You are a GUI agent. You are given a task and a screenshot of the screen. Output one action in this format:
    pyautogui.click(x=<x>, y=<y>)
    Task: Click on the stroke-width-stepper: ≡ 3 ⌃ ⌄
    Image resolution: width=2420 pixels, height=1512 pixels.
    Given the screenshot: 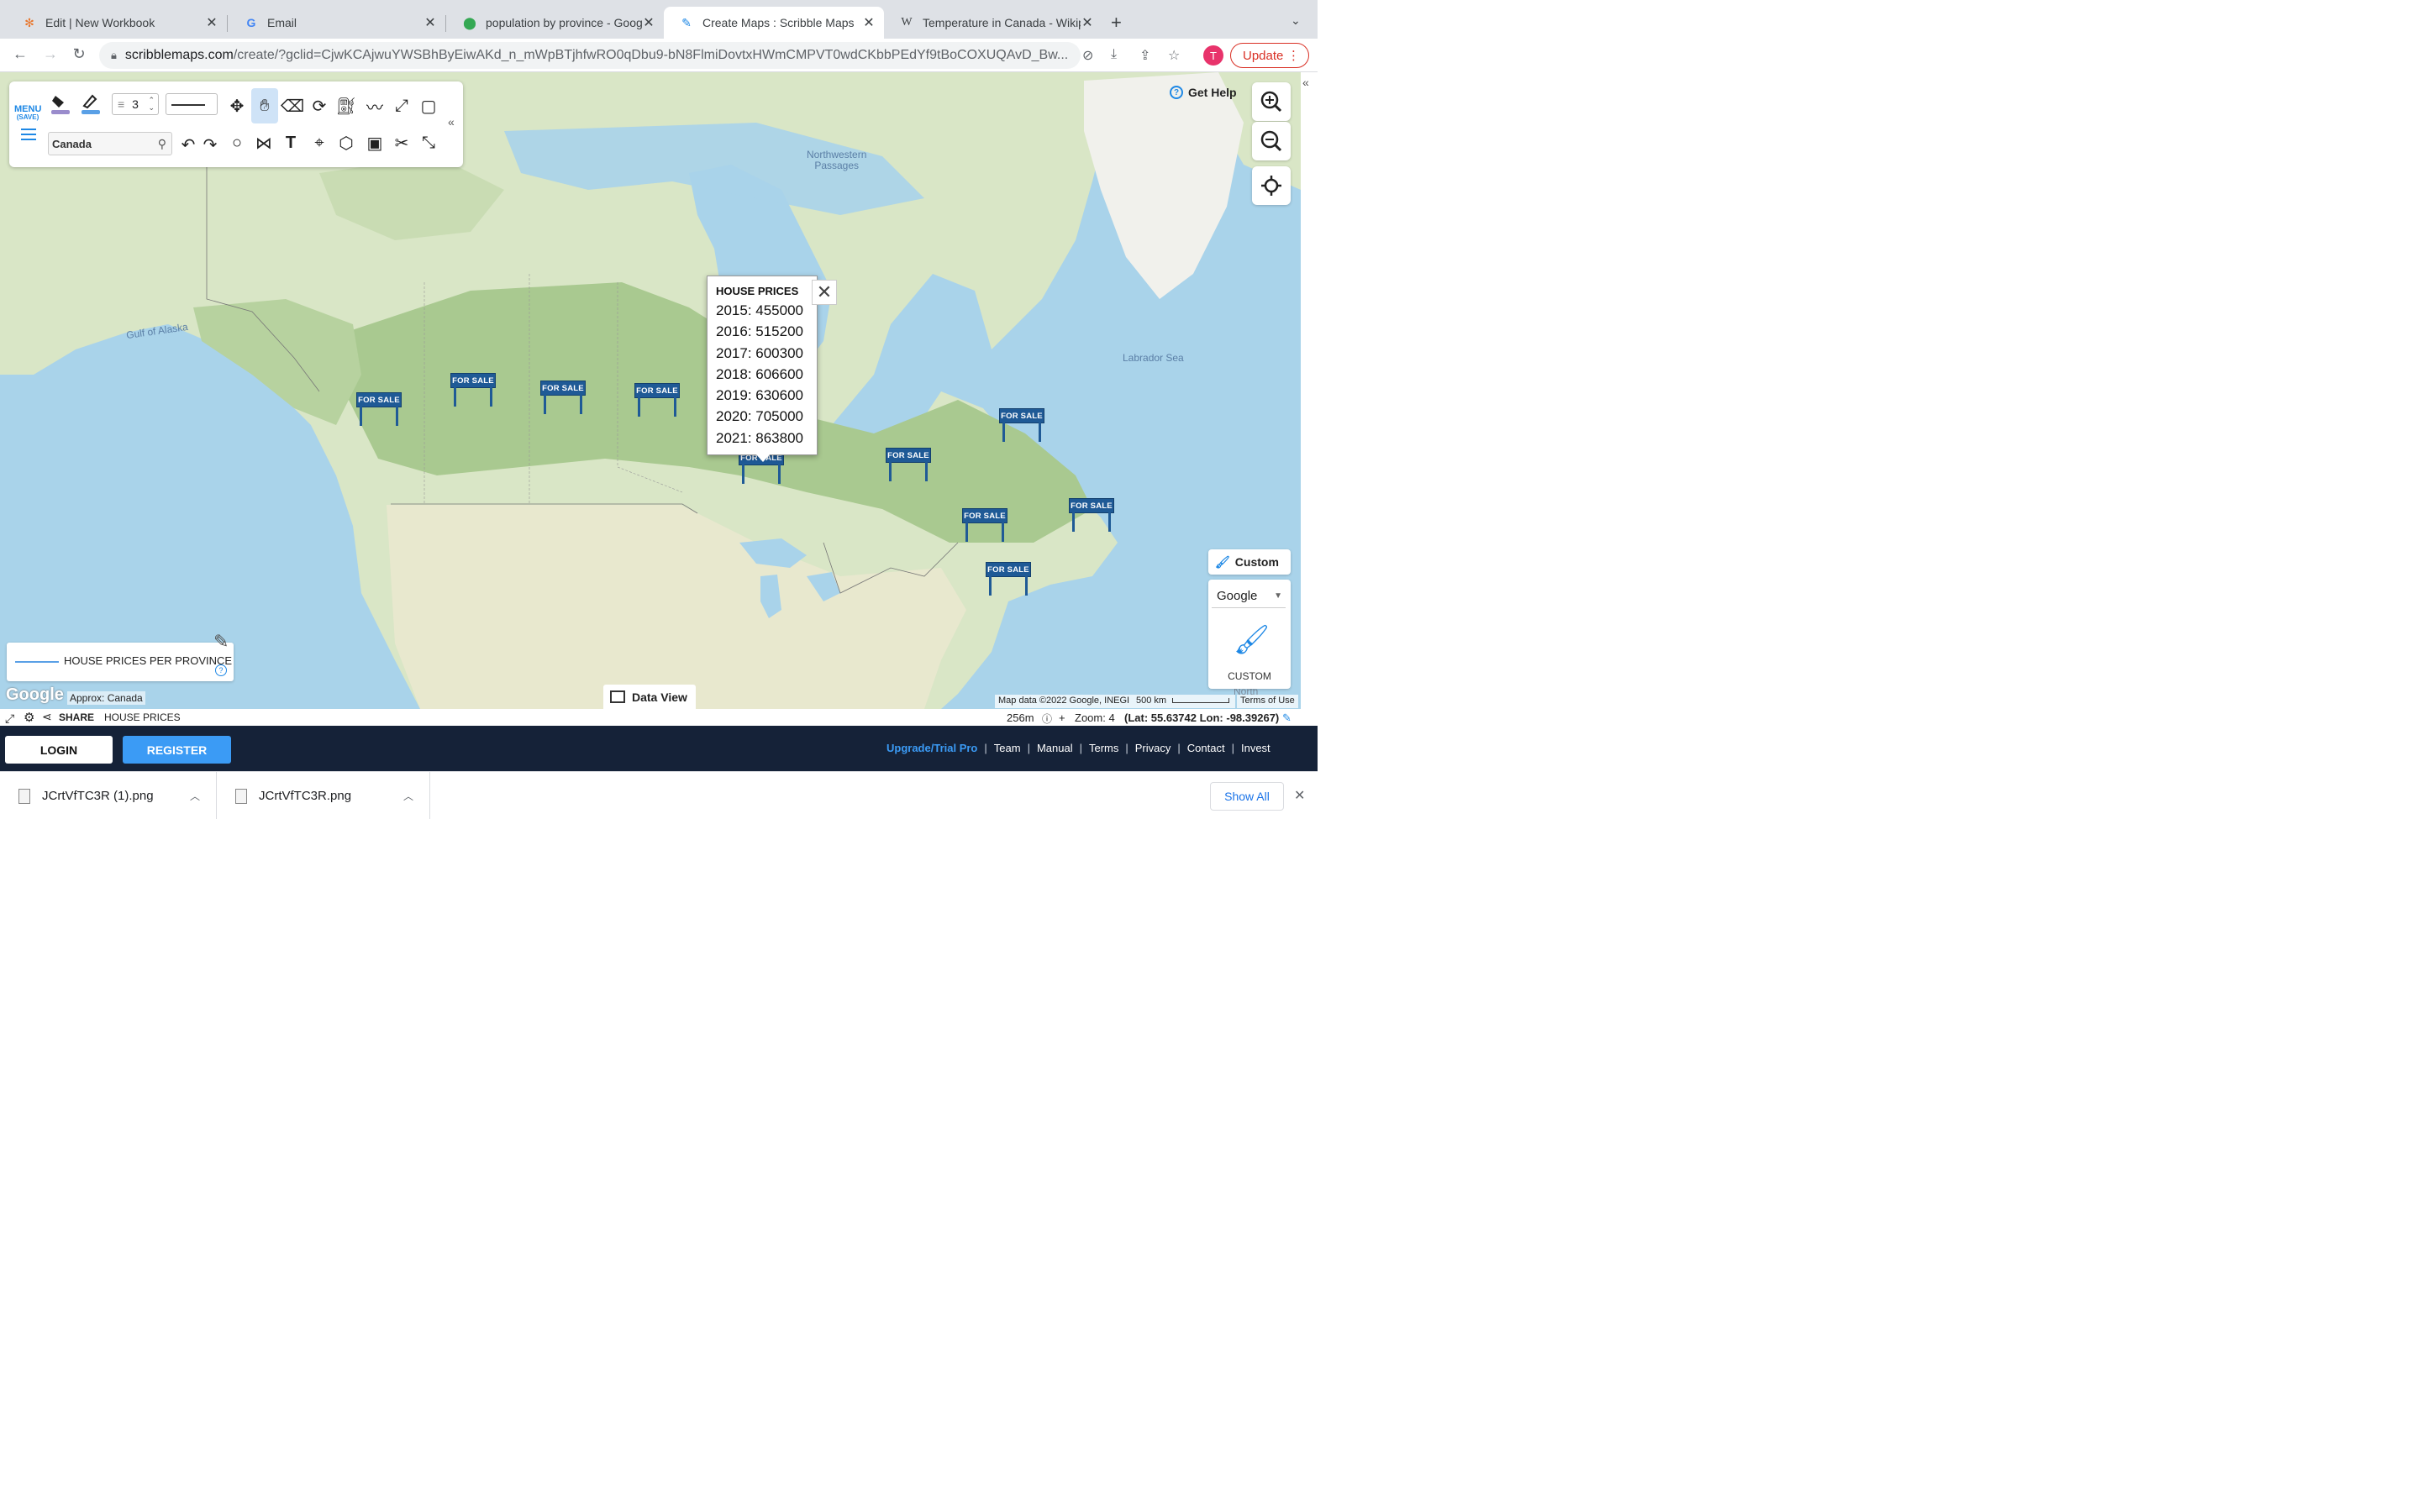 What is the action you would take?
    pyautogui.click(x=135, y=104)
    